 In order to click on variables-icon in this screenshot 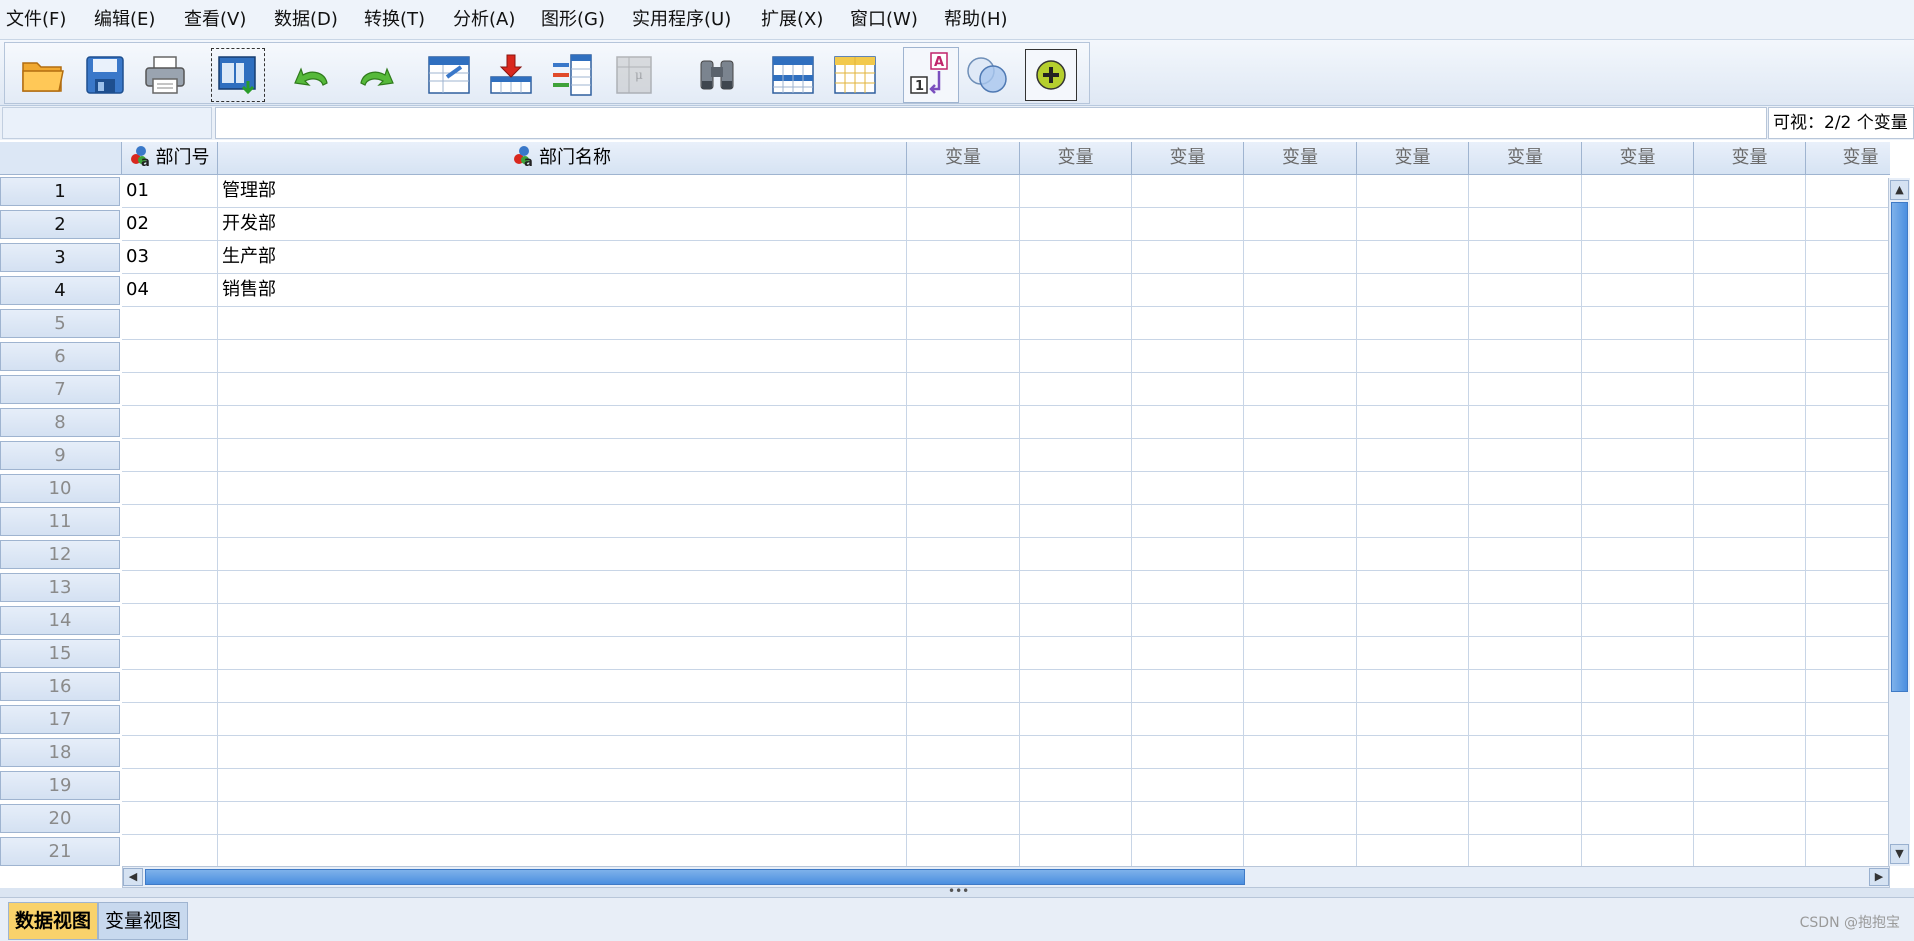, I will do `click(573, 75)`.